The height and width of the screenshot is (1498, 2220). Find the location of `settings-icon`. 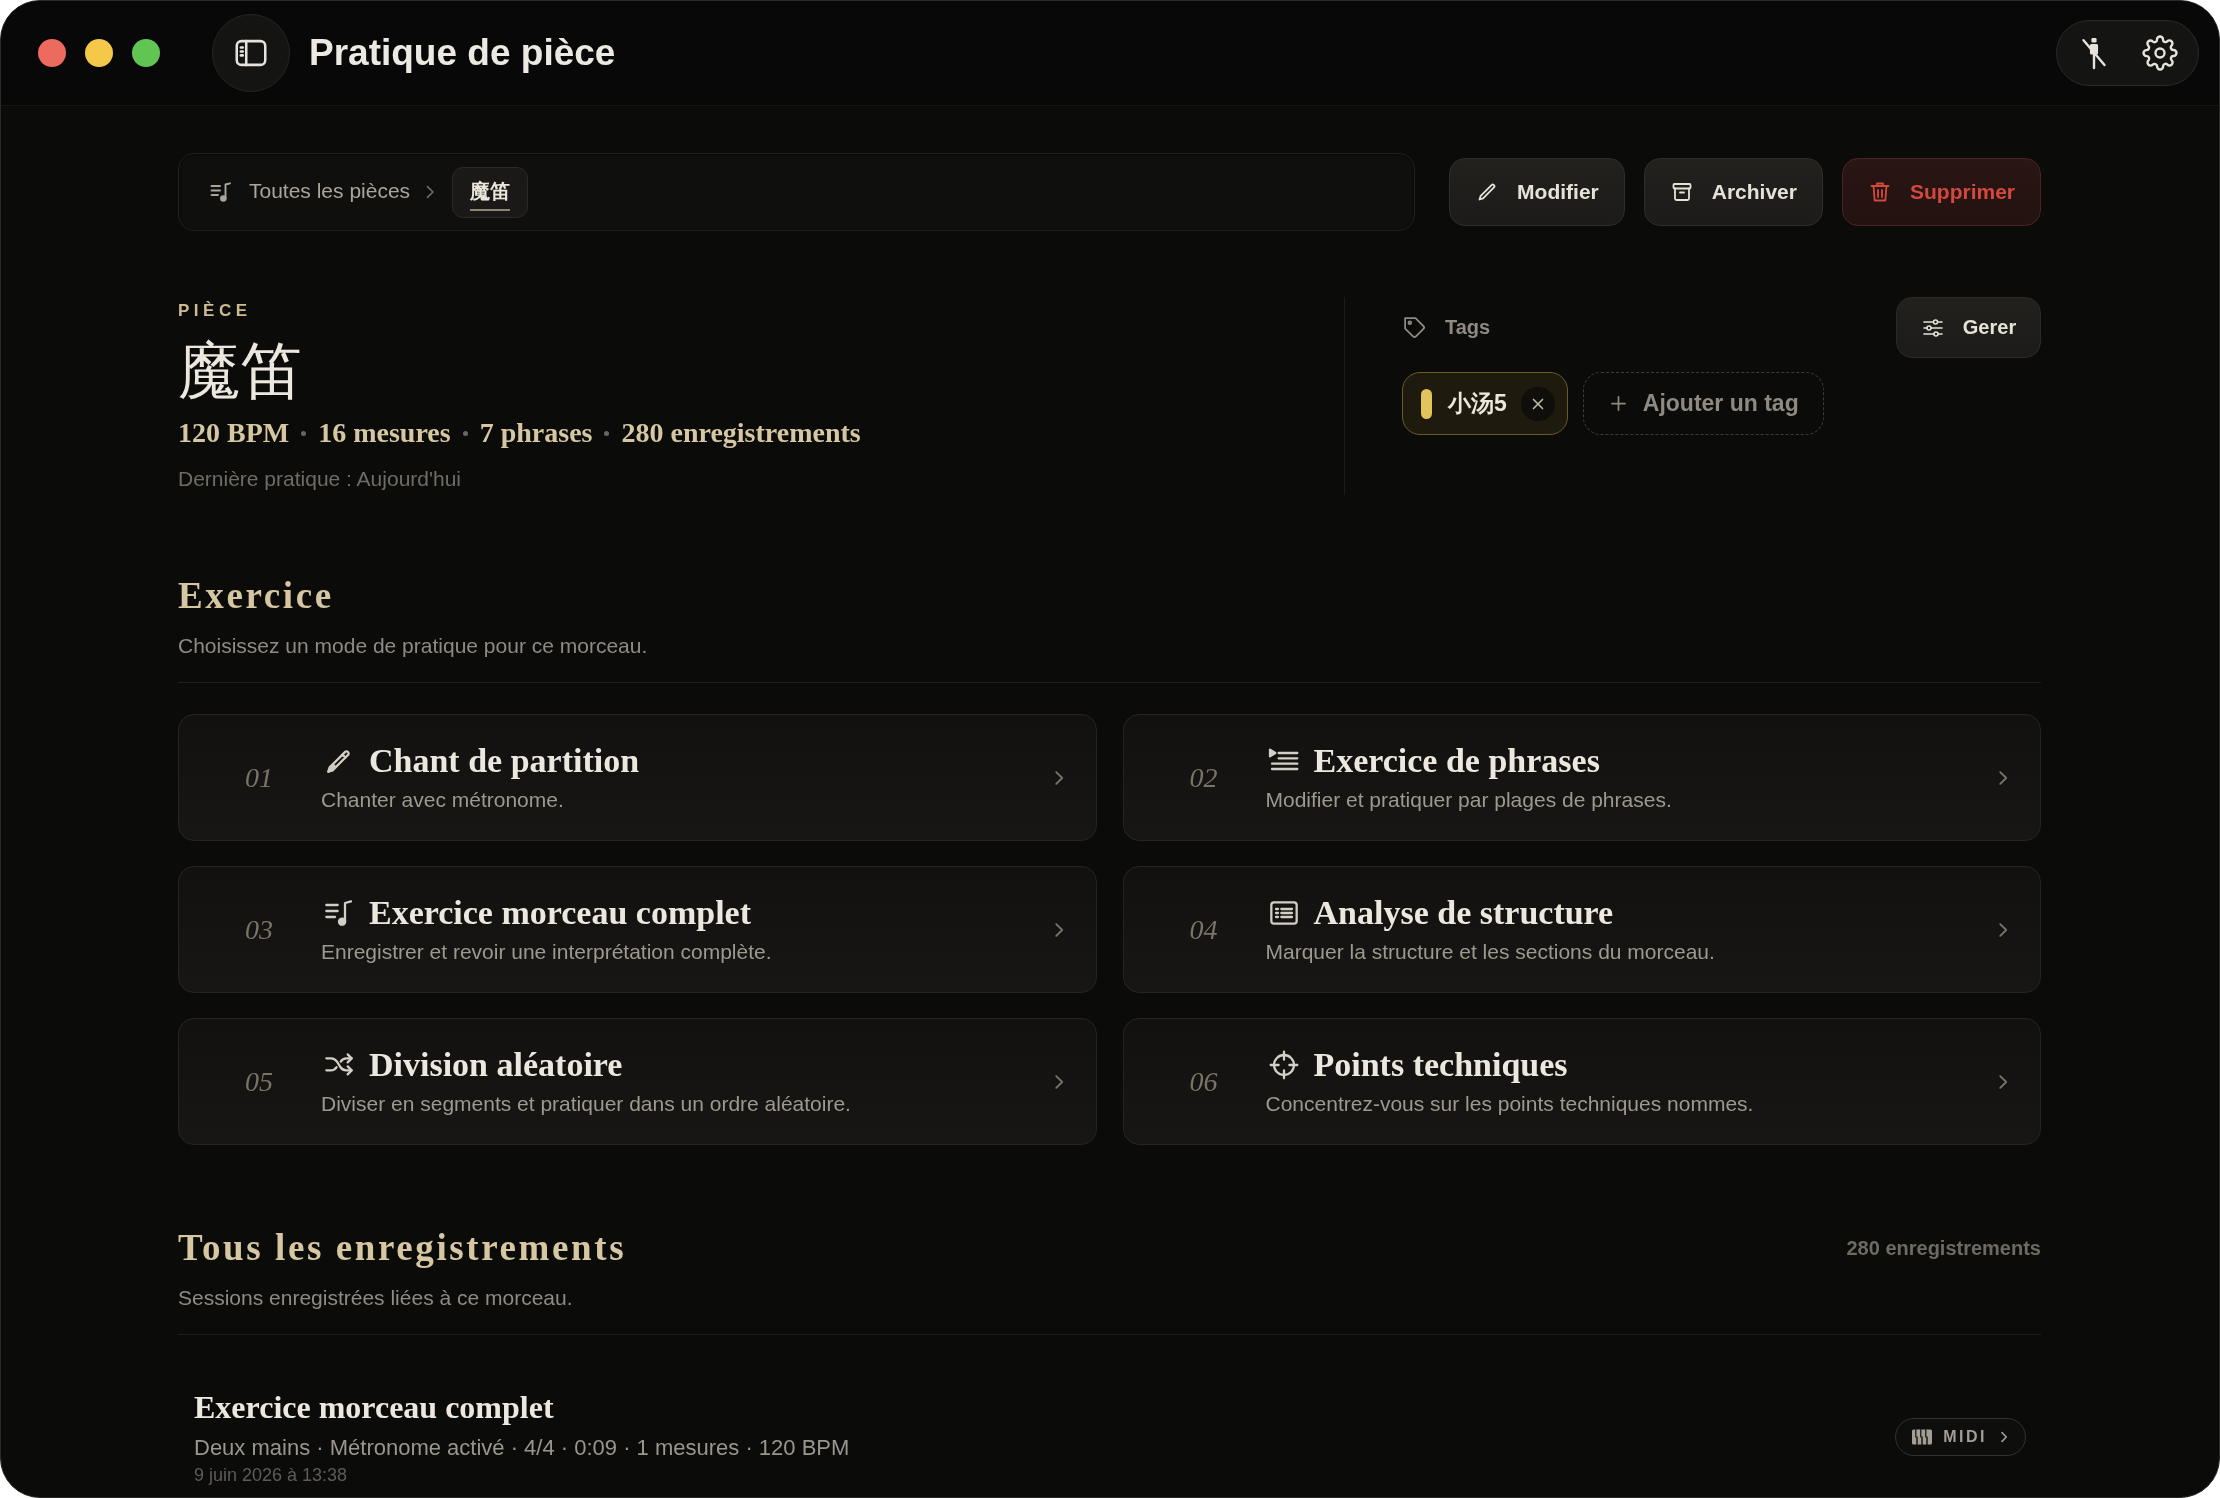

settings-icon is located at coordinates (2160, 53).